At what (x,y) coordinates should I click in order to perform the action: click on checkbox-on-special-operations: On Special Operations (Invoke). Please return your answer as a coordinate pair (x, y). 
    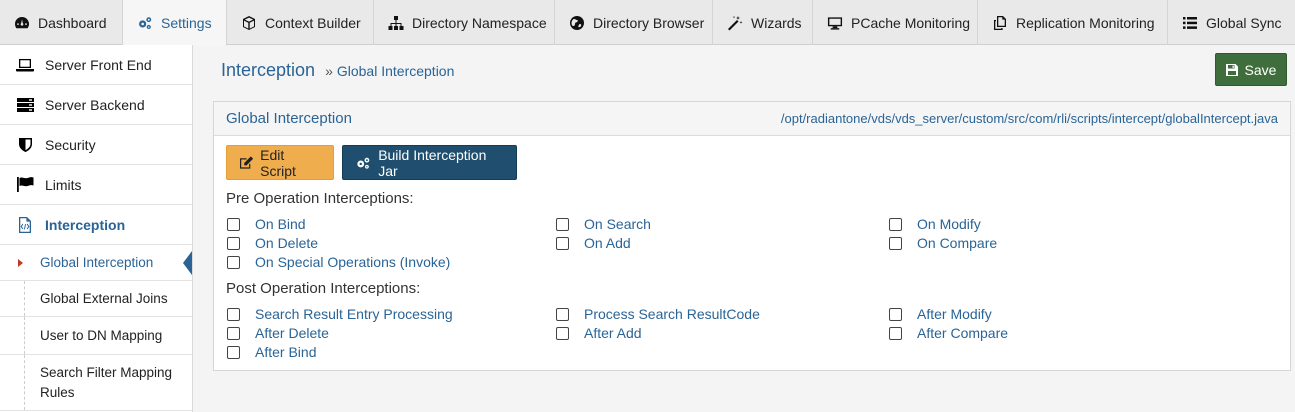
    Looking at the image, I should click on (338, 262).